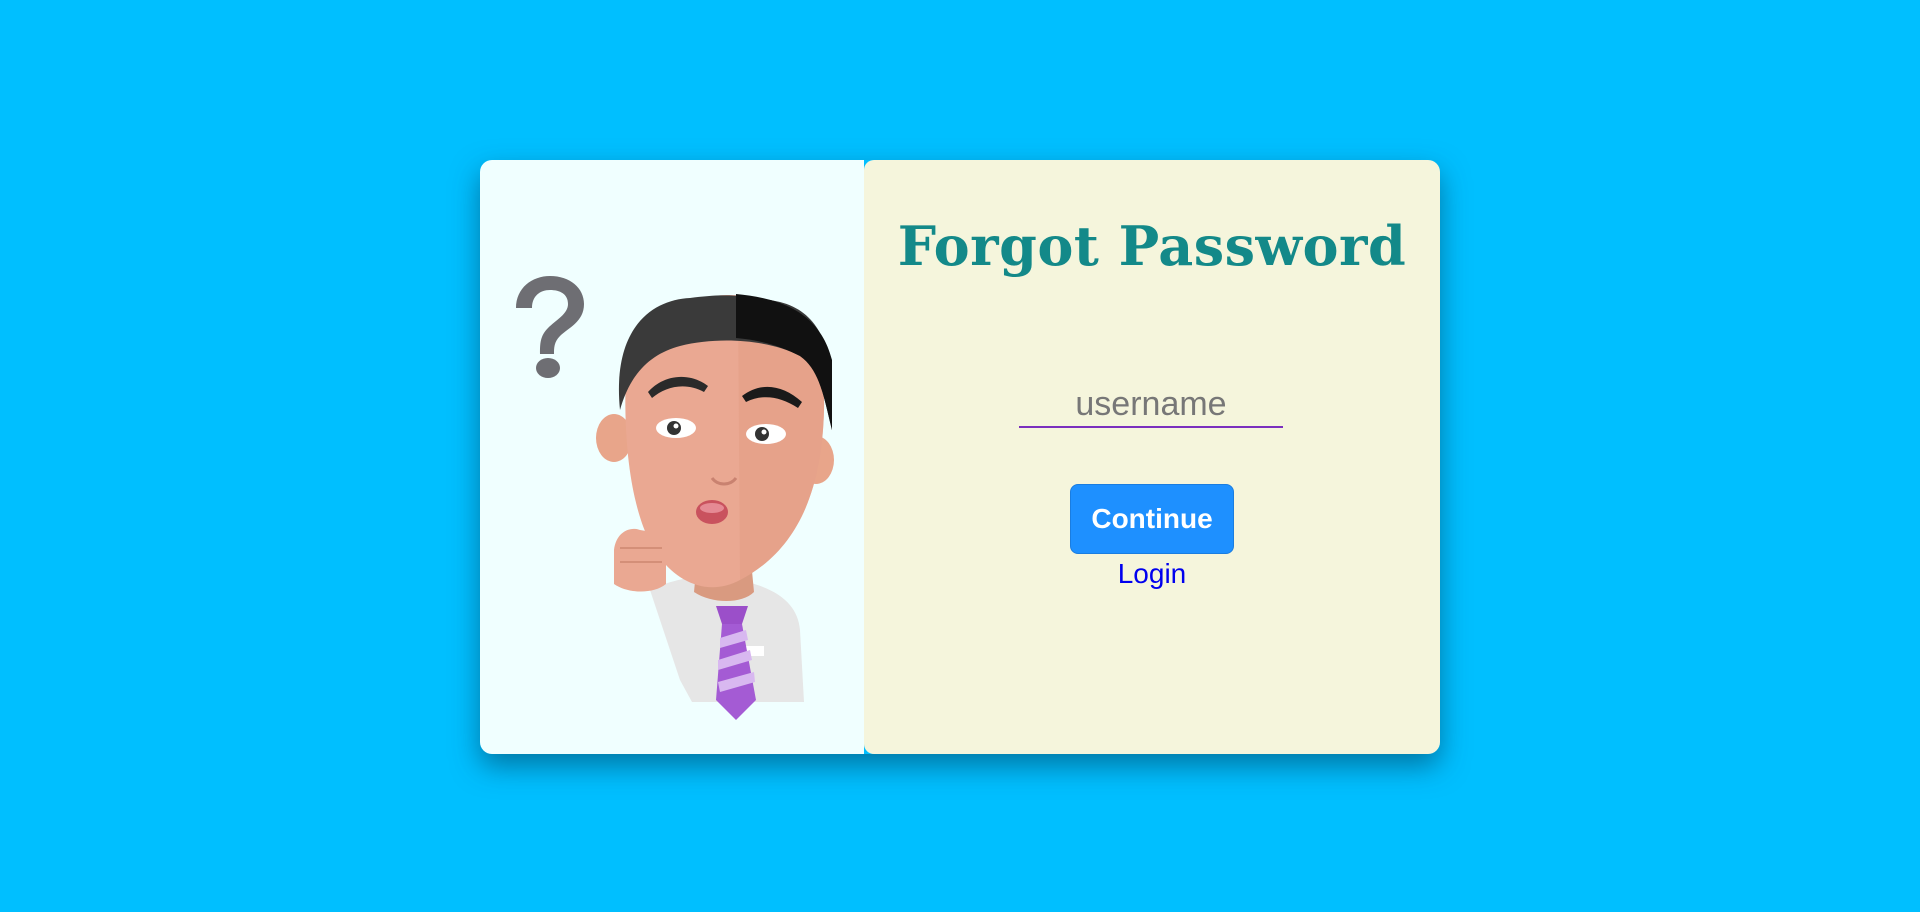  I want to click on username-input, so click(1151, 405).